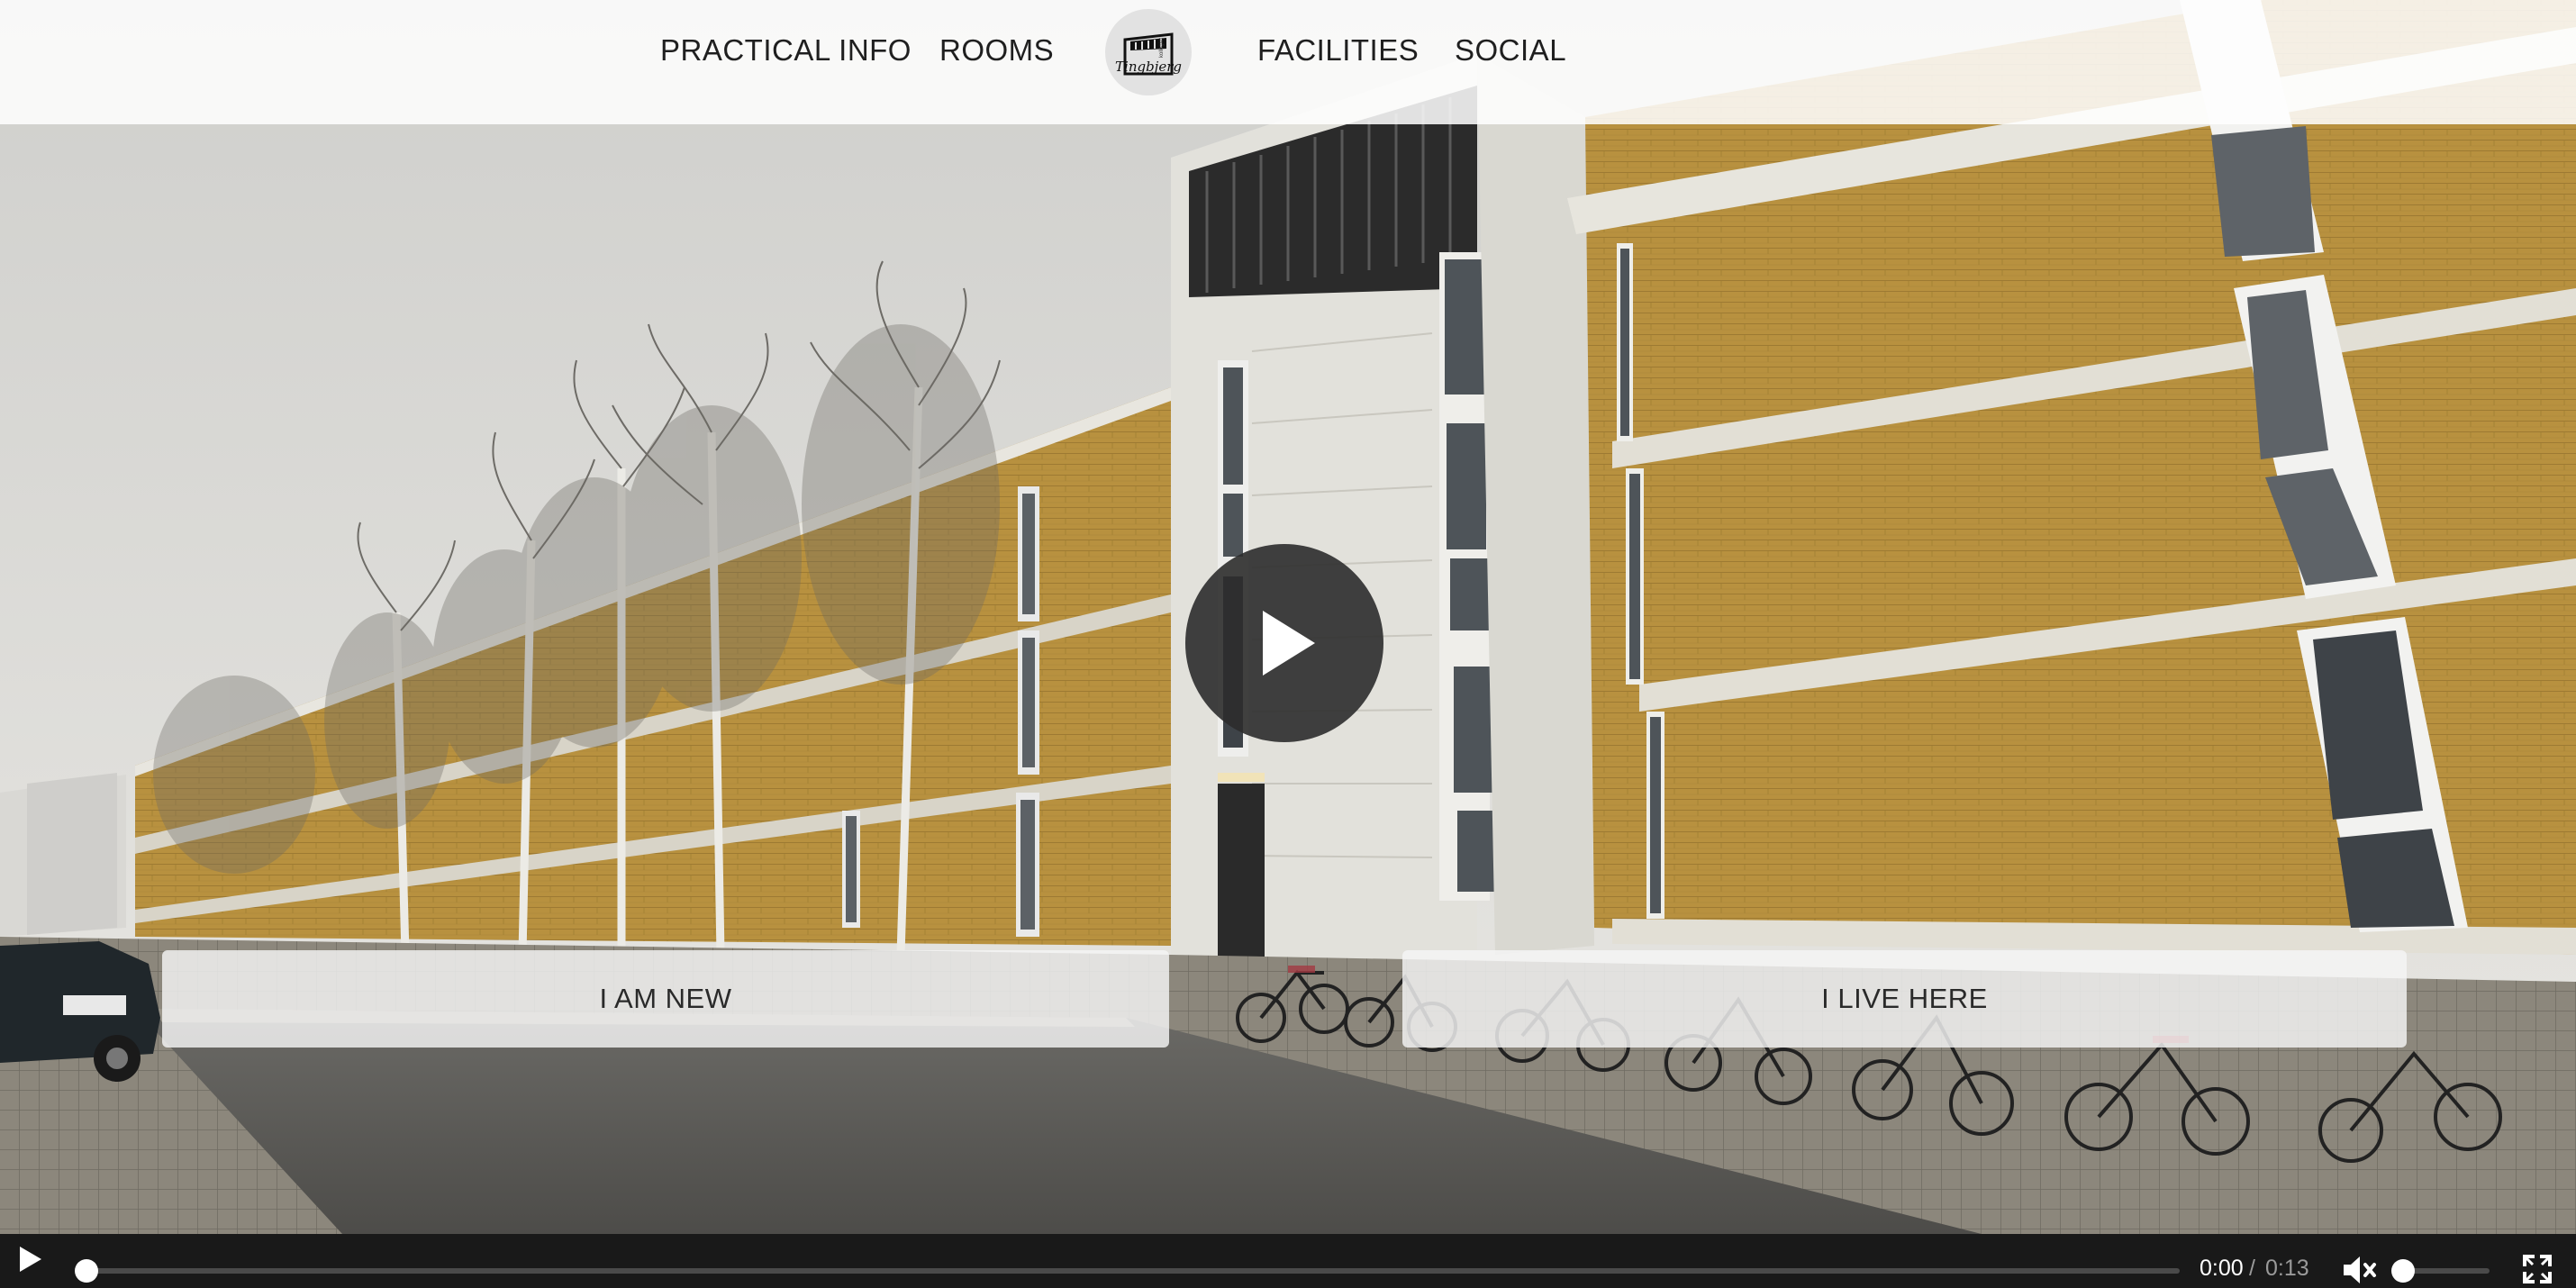 The width and height of the screenshot is (2576, 1288). What do you see at coordinates (2287, 1268) in the screenshot?
I see `video-duration: 0:13` at bounding box center [2287, 1268].